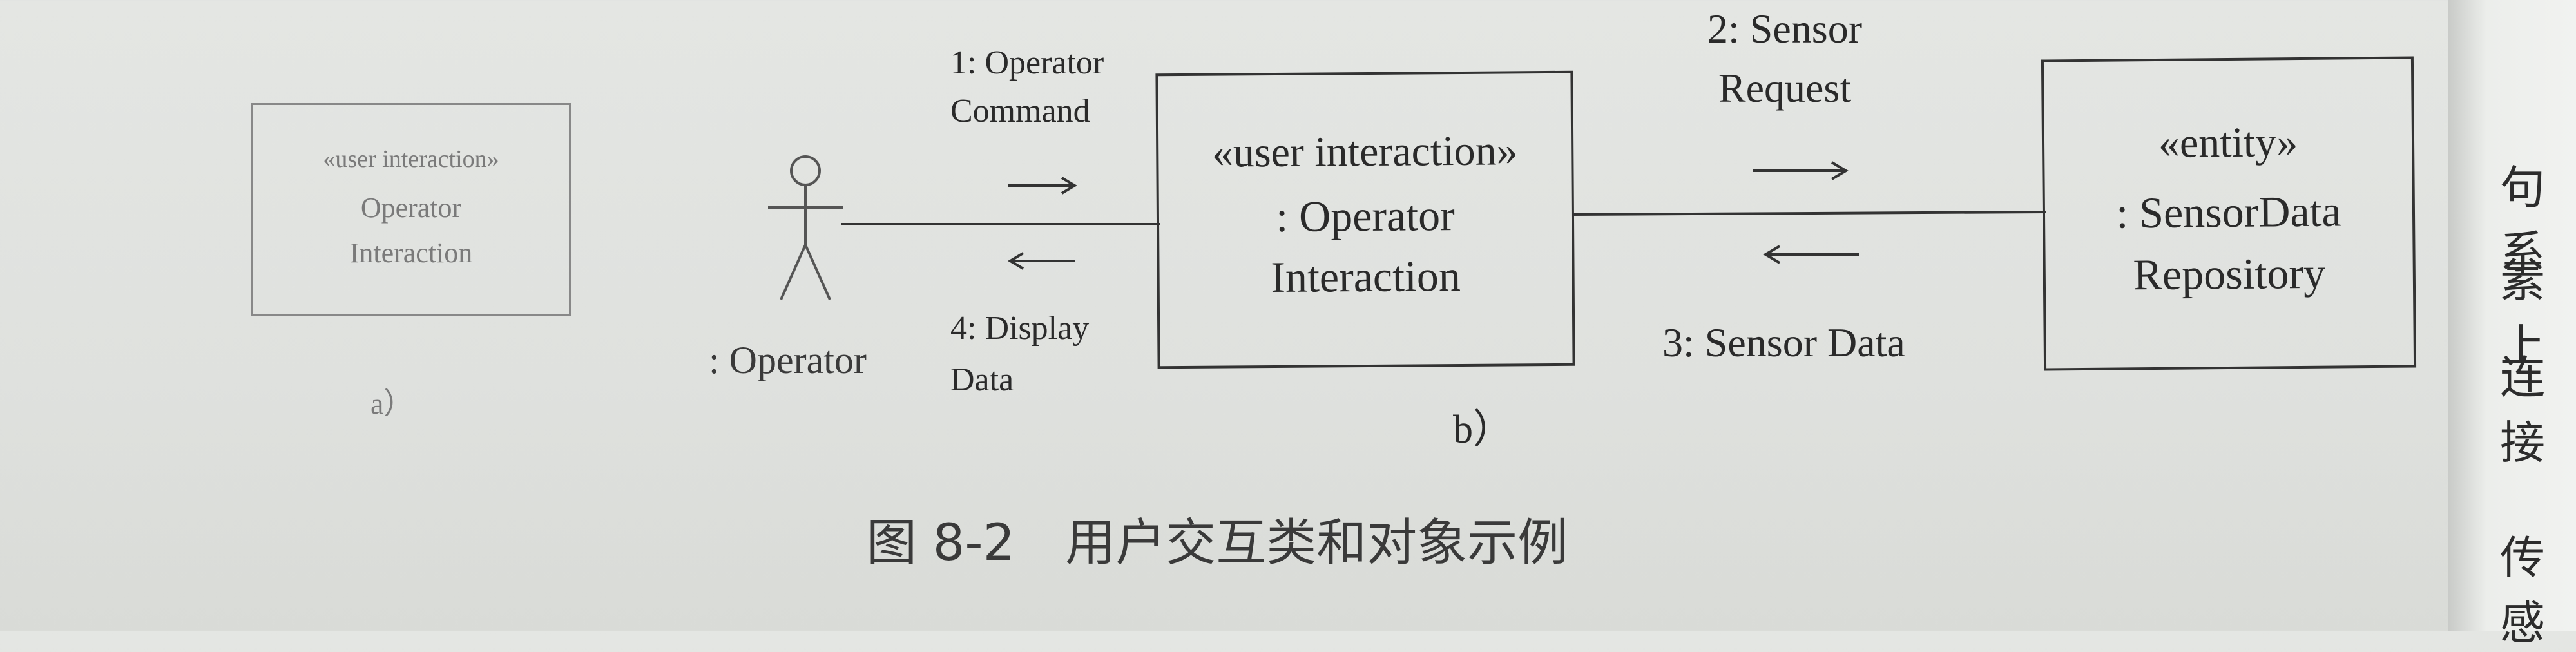 Image resolution: width=2576 pixels, height=652 pixels. Describe the element at coordinates (411, 253) in the screenshot. I see `class-name-line2: Interaction` at that location.